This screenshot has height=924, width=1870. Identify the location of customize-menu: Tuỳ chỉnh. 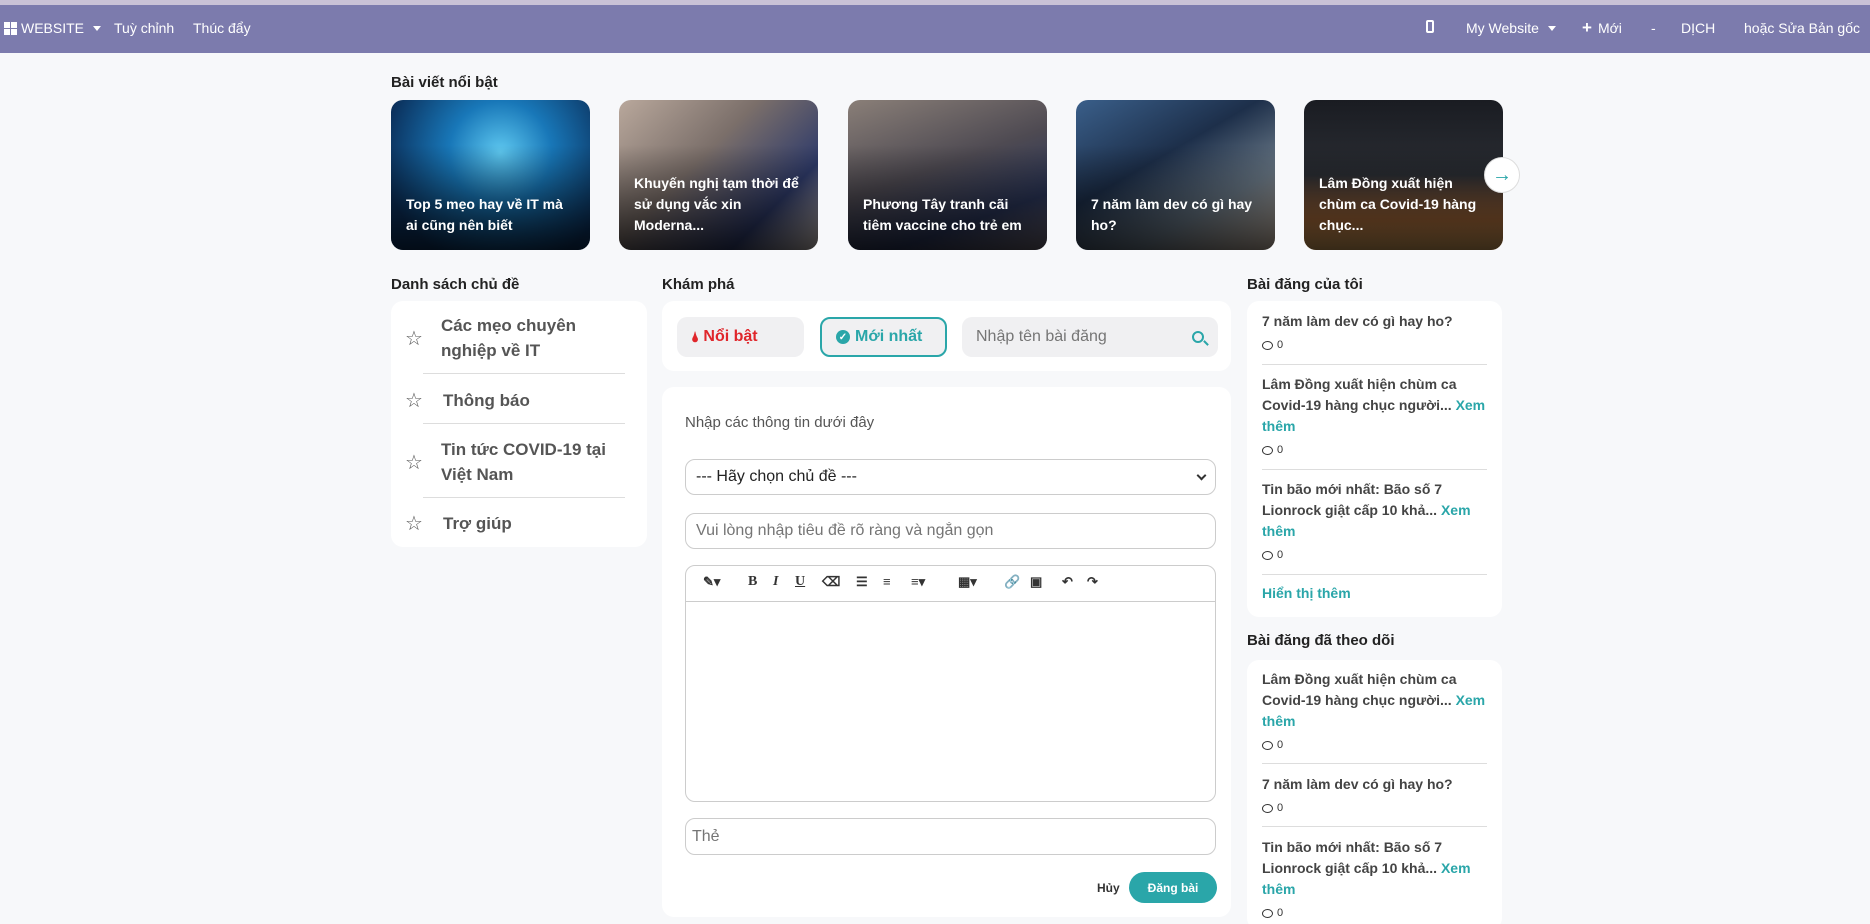
(144, 28).